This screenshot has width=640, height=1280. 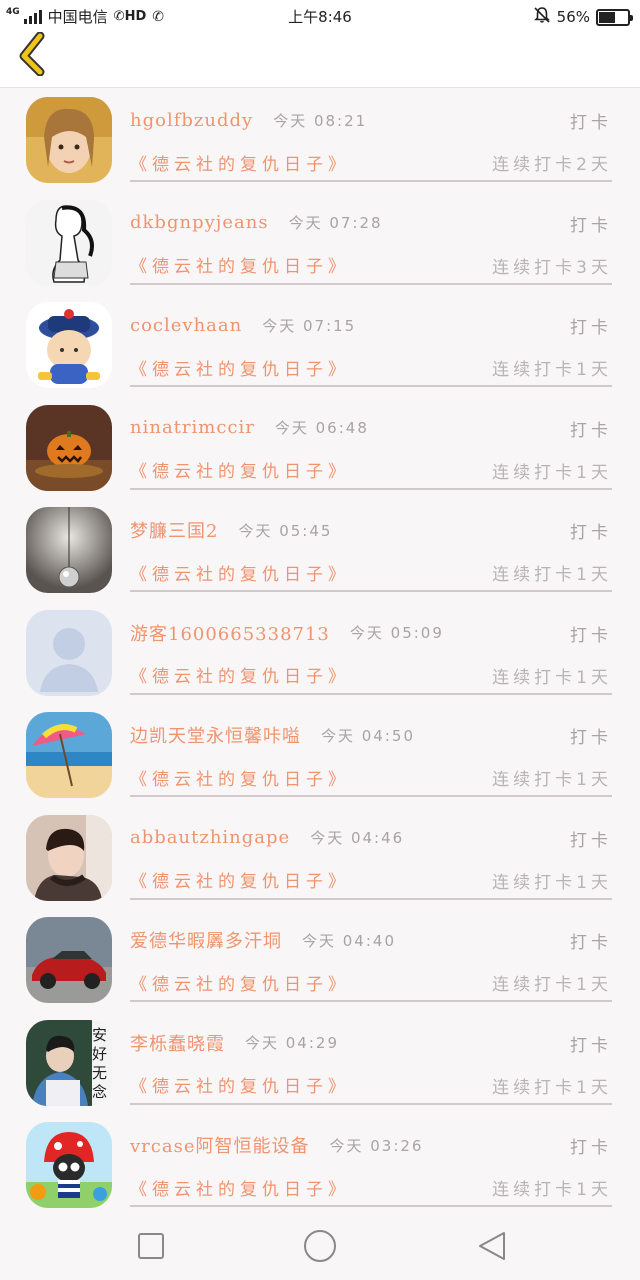 I want to click on user-name: abbautzhingape, so click(x=210, y=837).